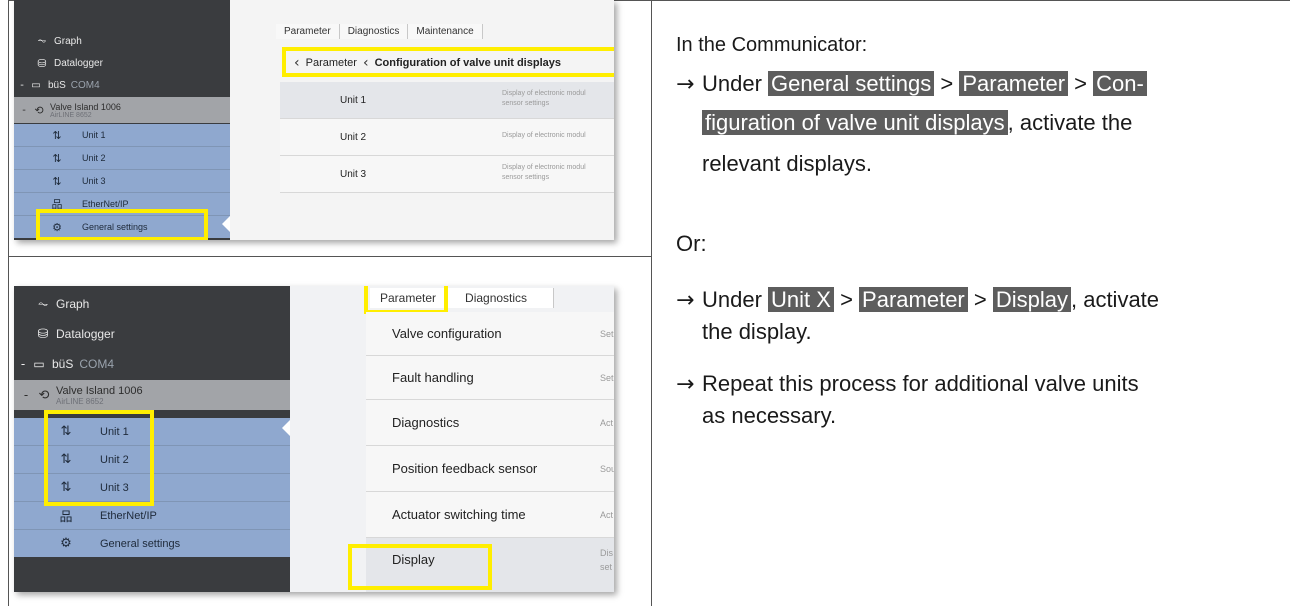  Describe the element at coordinates (152, 543) in the screenshot. I see `sidebar-item-general-settings: ⚙ General settings` at that location.